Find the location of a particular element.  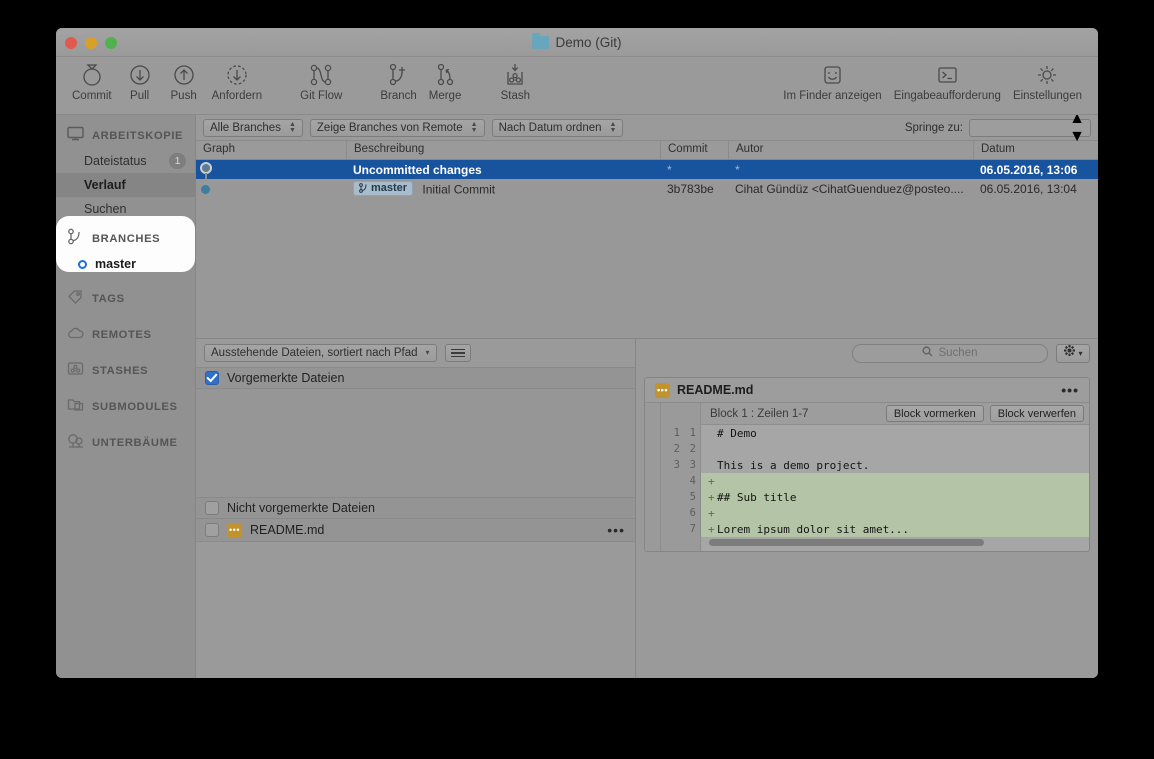

commit-icon is located at coordinates (92, 75).